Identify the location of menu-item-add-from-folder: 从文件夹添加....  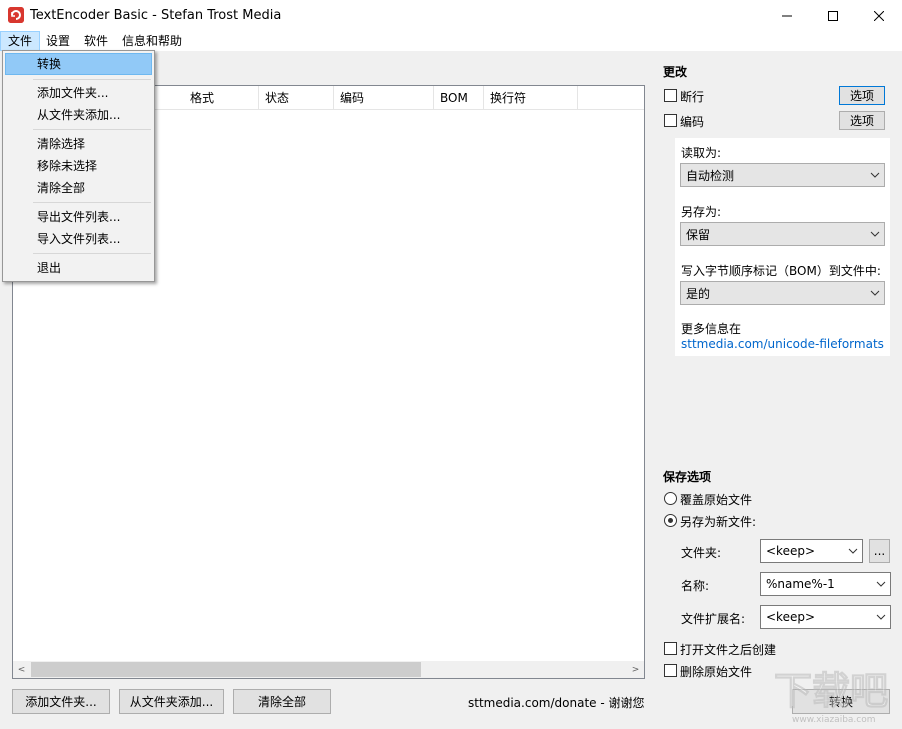
(78, 115).